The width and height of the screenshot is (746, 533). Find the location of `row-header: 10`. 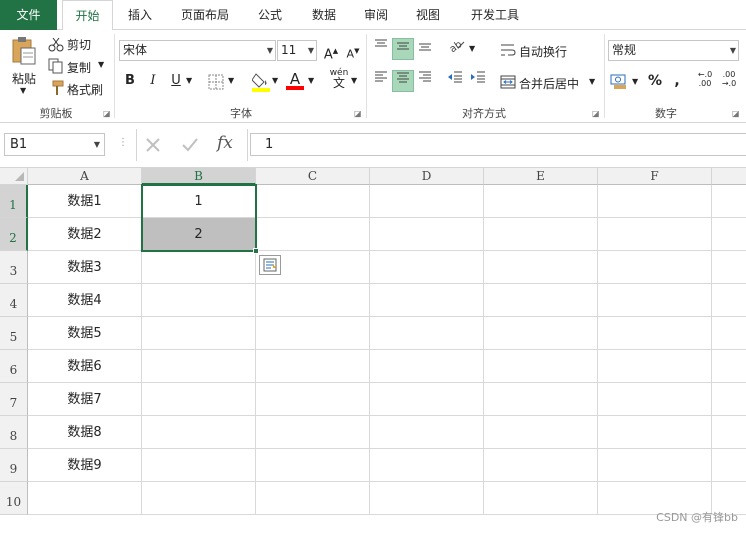

row-header: 10 is located at coordinates (14, 498).